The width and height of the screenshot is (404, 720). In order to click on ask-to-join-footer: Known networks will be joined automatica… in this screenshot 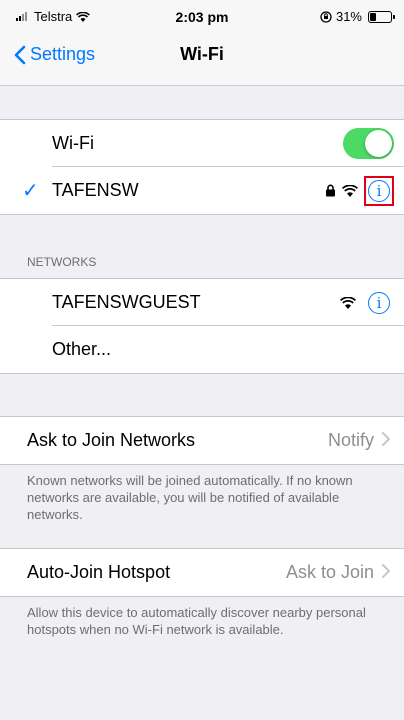, I will do `click(190, 497)`.